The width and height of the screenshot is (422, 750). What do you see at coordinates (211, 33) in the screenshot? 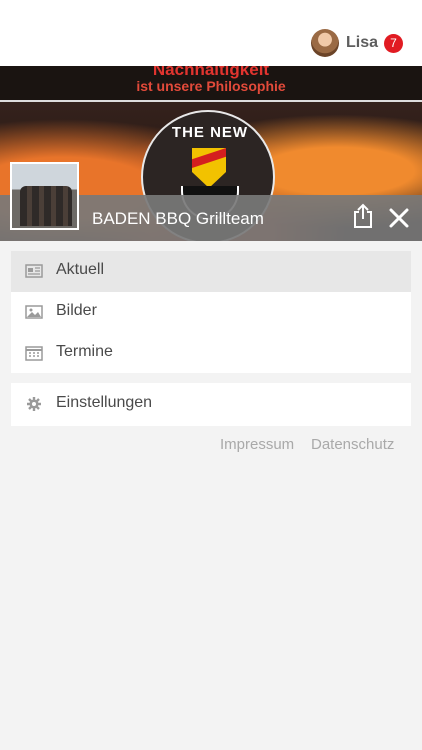
I see `top-bar: Lisa 7` at bounding box center [211, 33].